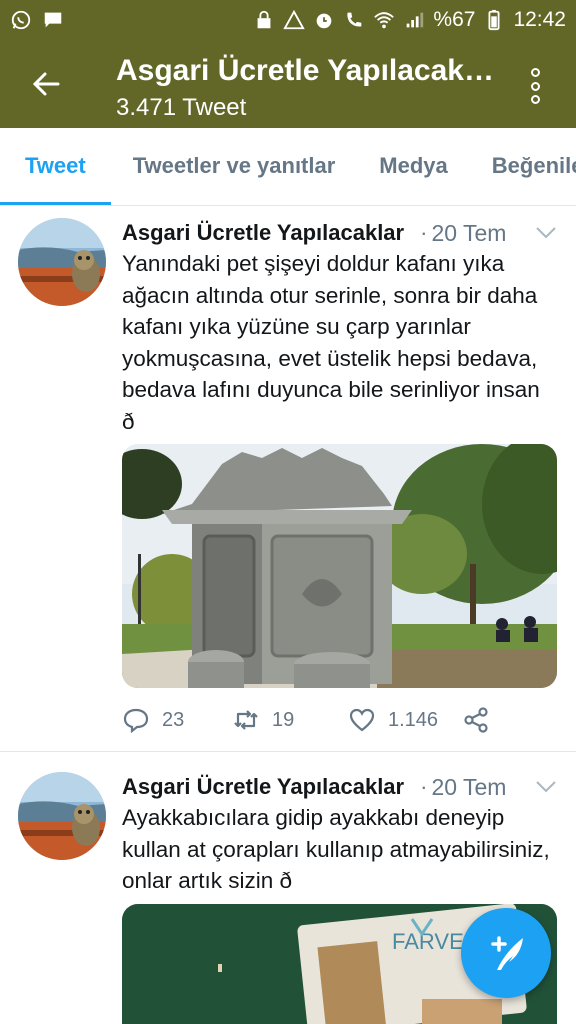 Image resolution: width=576 pixels, height=1024 pixels. I want to click on tab-media: Medya, so click(413, 166).